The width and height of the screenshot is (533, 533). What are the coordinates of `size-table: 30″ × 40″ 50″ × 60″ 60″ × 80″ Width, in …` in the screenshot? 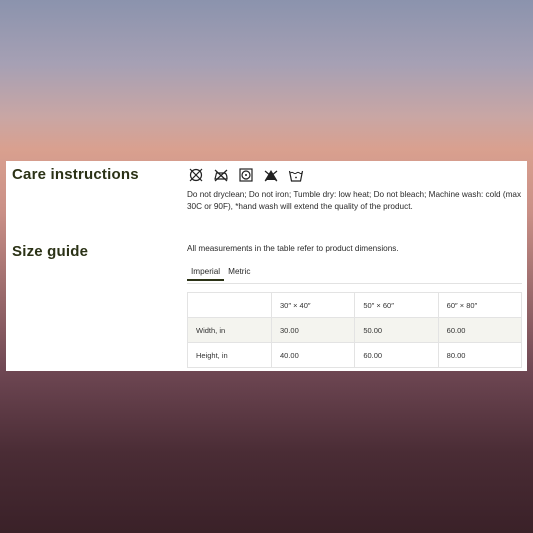 It's located at (355, 330).